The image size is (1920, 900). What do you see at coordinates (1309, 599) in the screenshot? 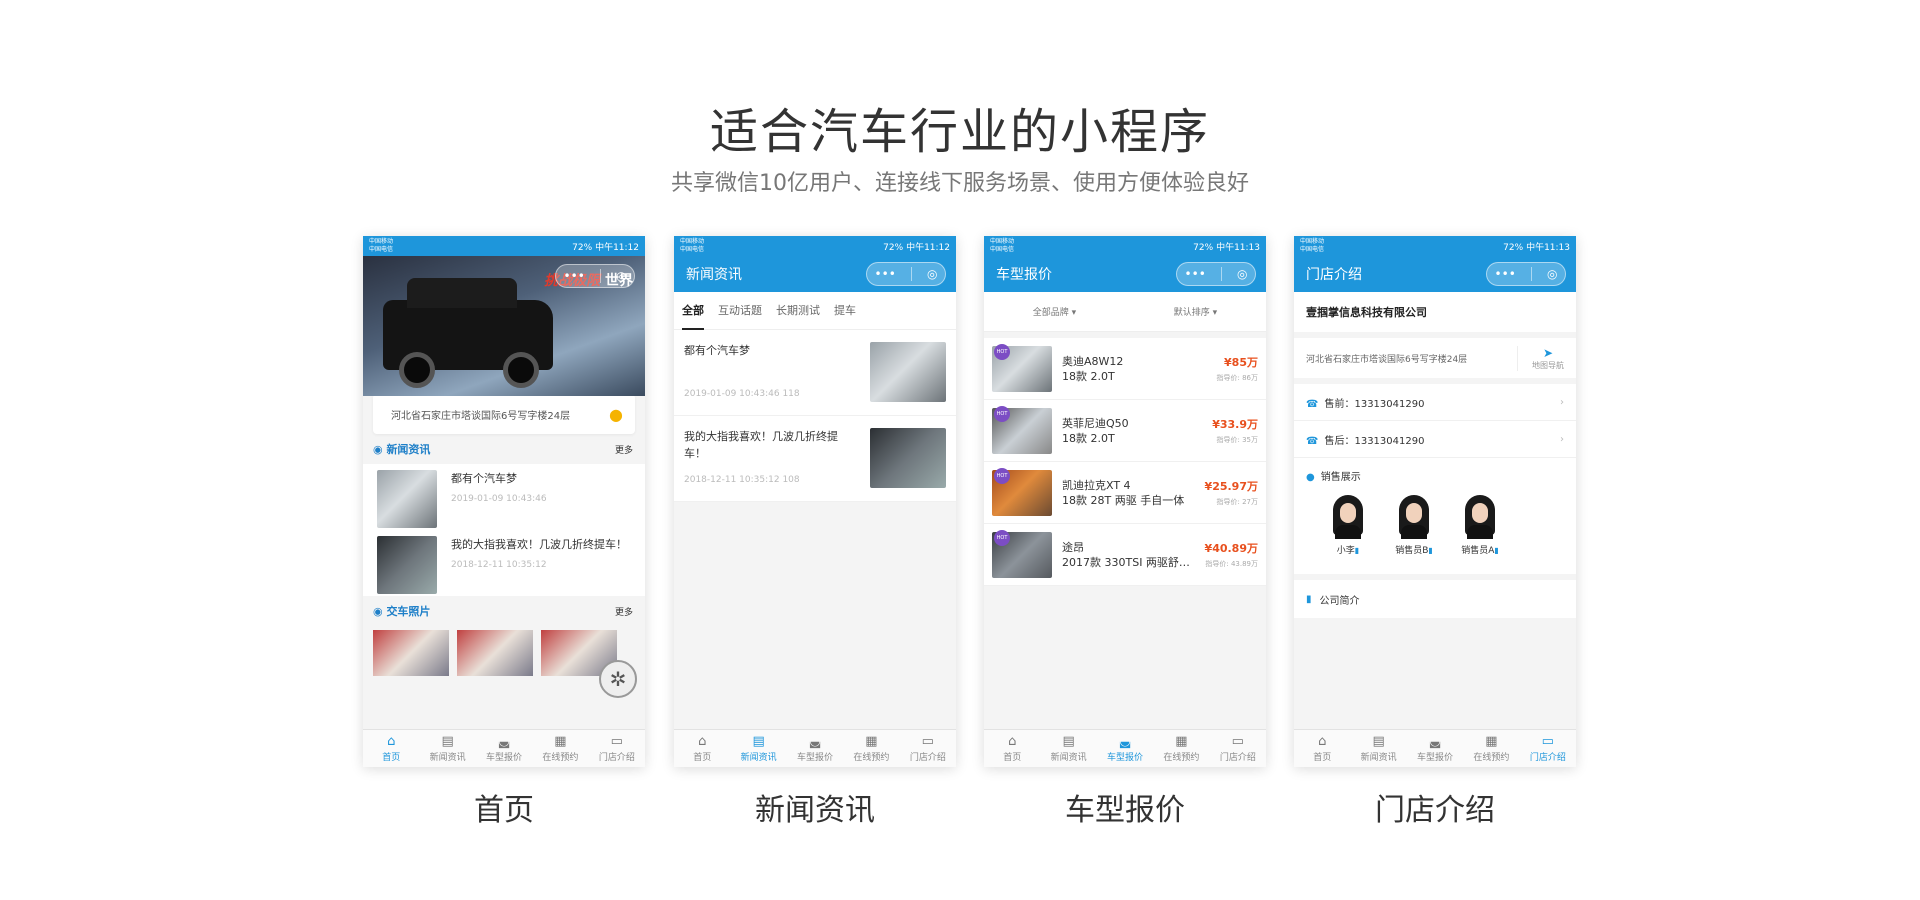
I see `bookmark-icon: ▮` at bounding box center [1309, 599].